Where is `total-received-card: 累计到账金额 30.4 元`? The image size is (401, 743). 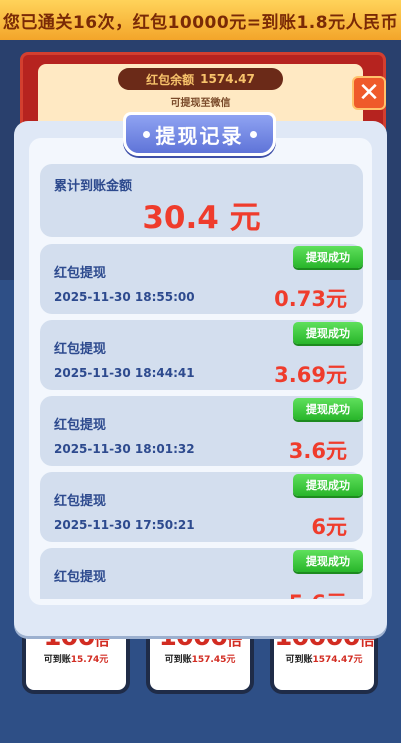
total-received-card: 累计到账金额 30.4 元 is located at coordinates (201, 200).